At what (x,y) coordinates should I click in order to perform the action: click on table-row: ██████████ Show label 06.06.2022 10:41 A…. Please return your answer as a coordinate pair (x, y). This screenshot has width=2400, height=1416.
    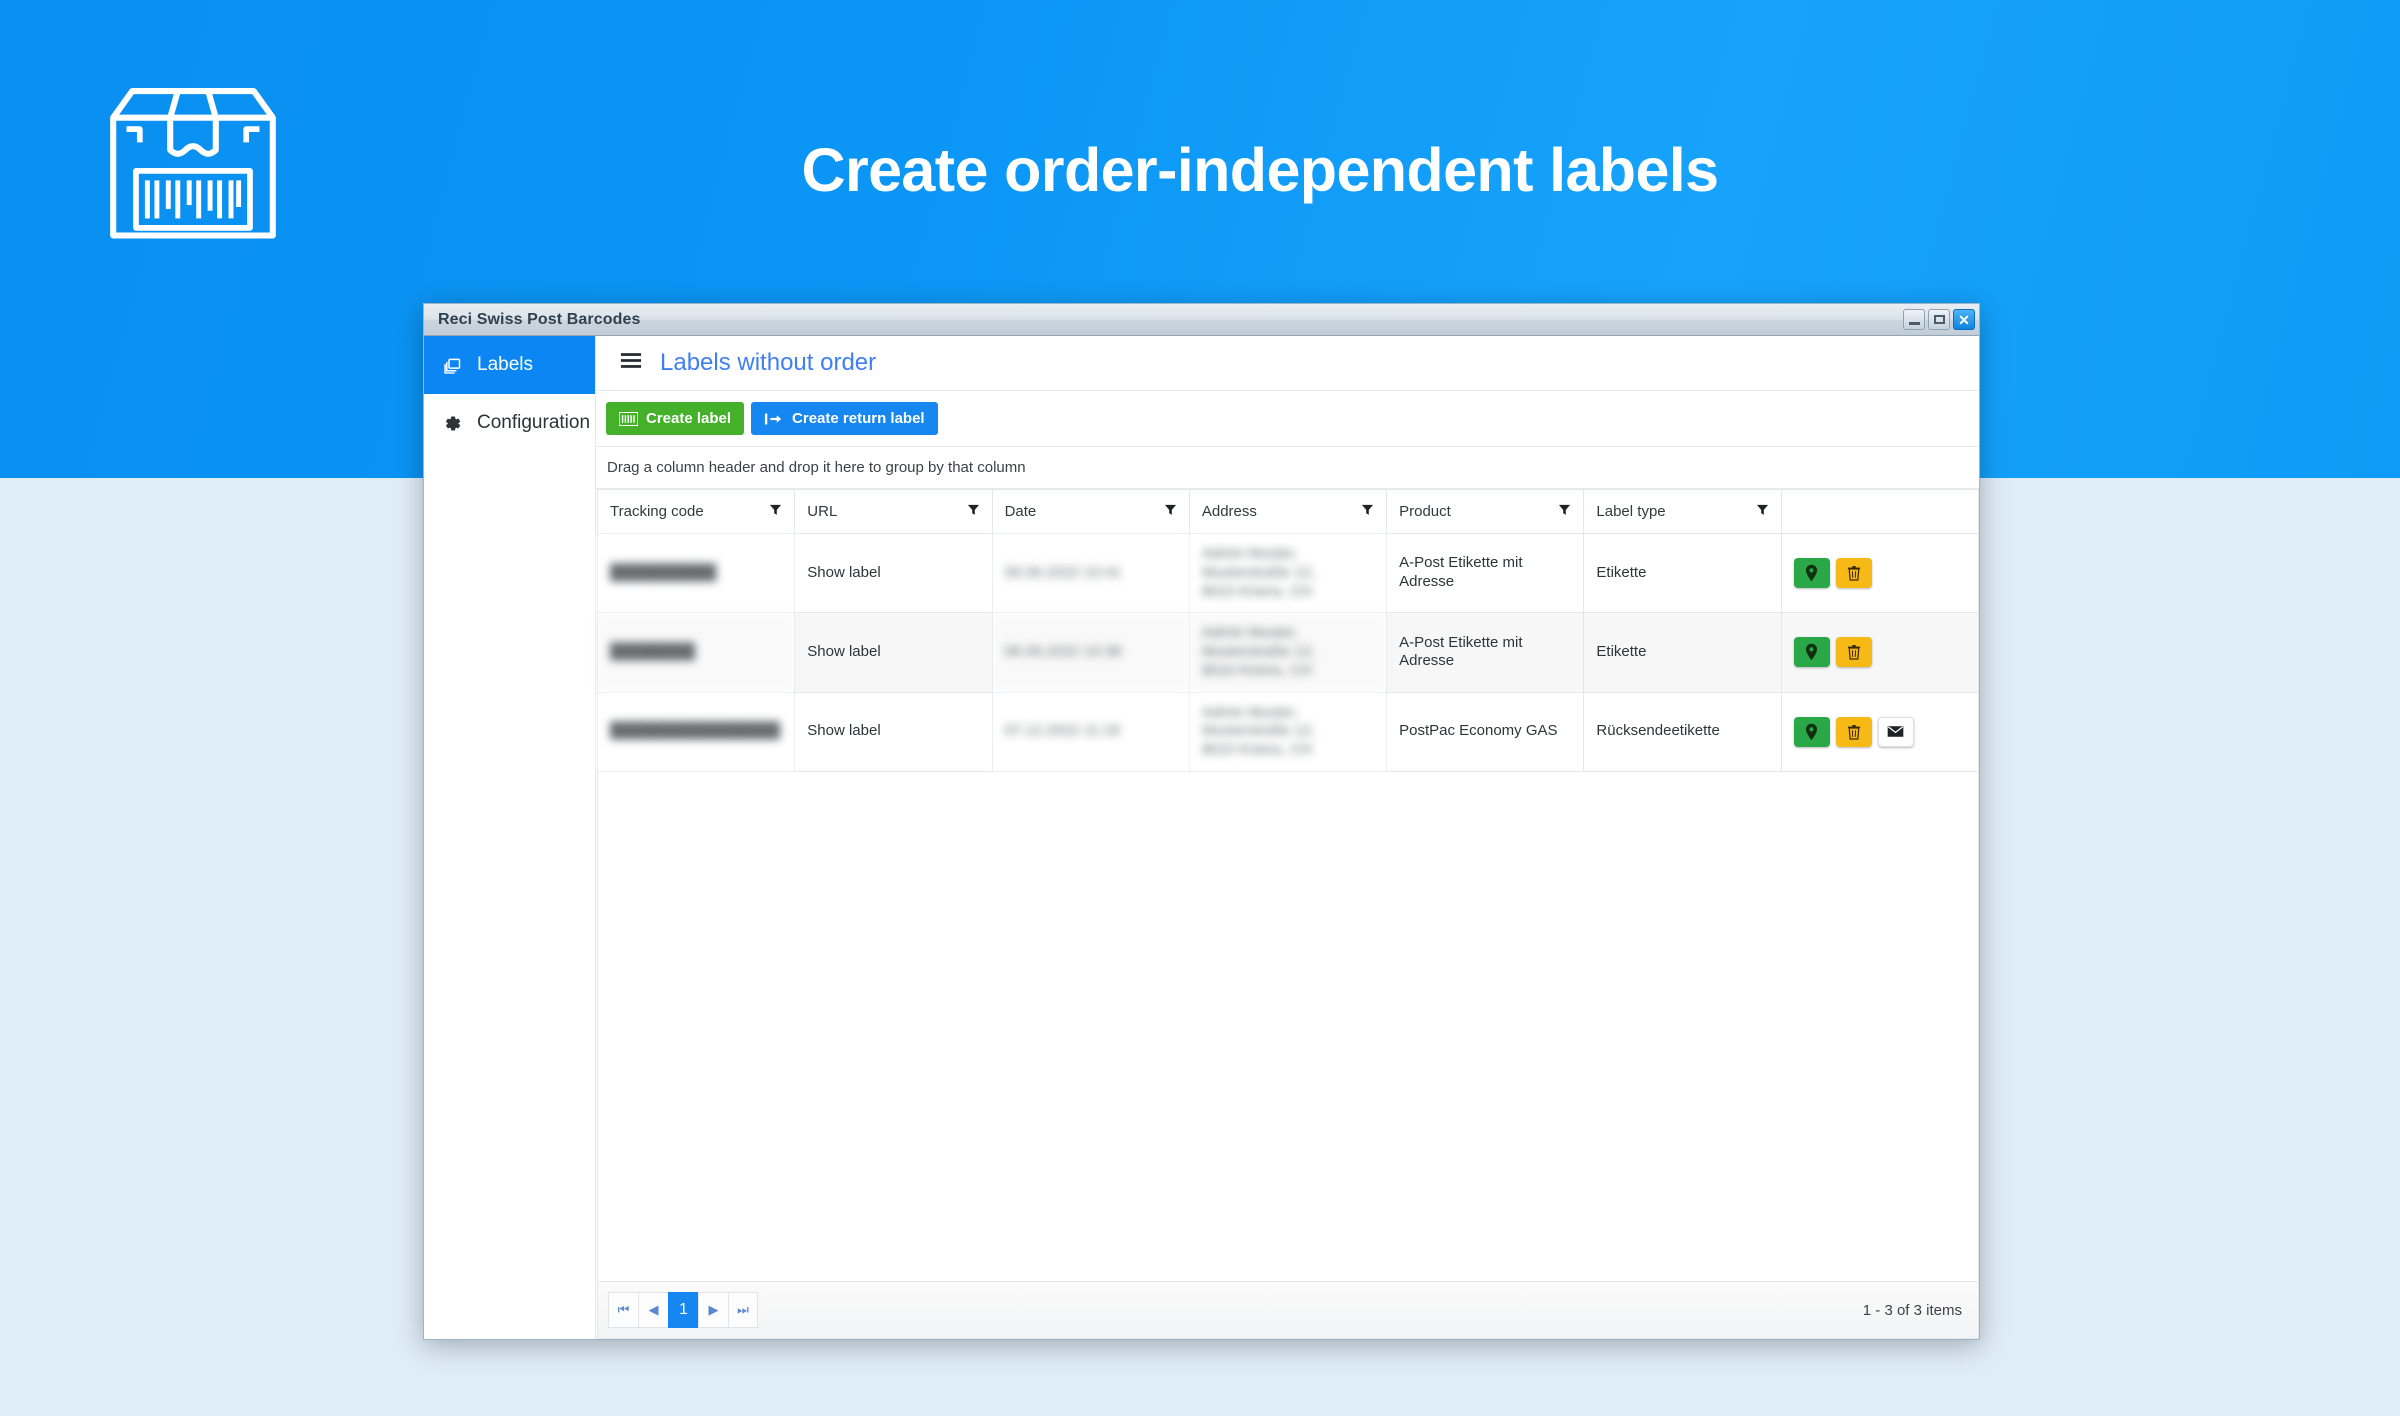
    Looking at the image, I should click on (1288, 573).